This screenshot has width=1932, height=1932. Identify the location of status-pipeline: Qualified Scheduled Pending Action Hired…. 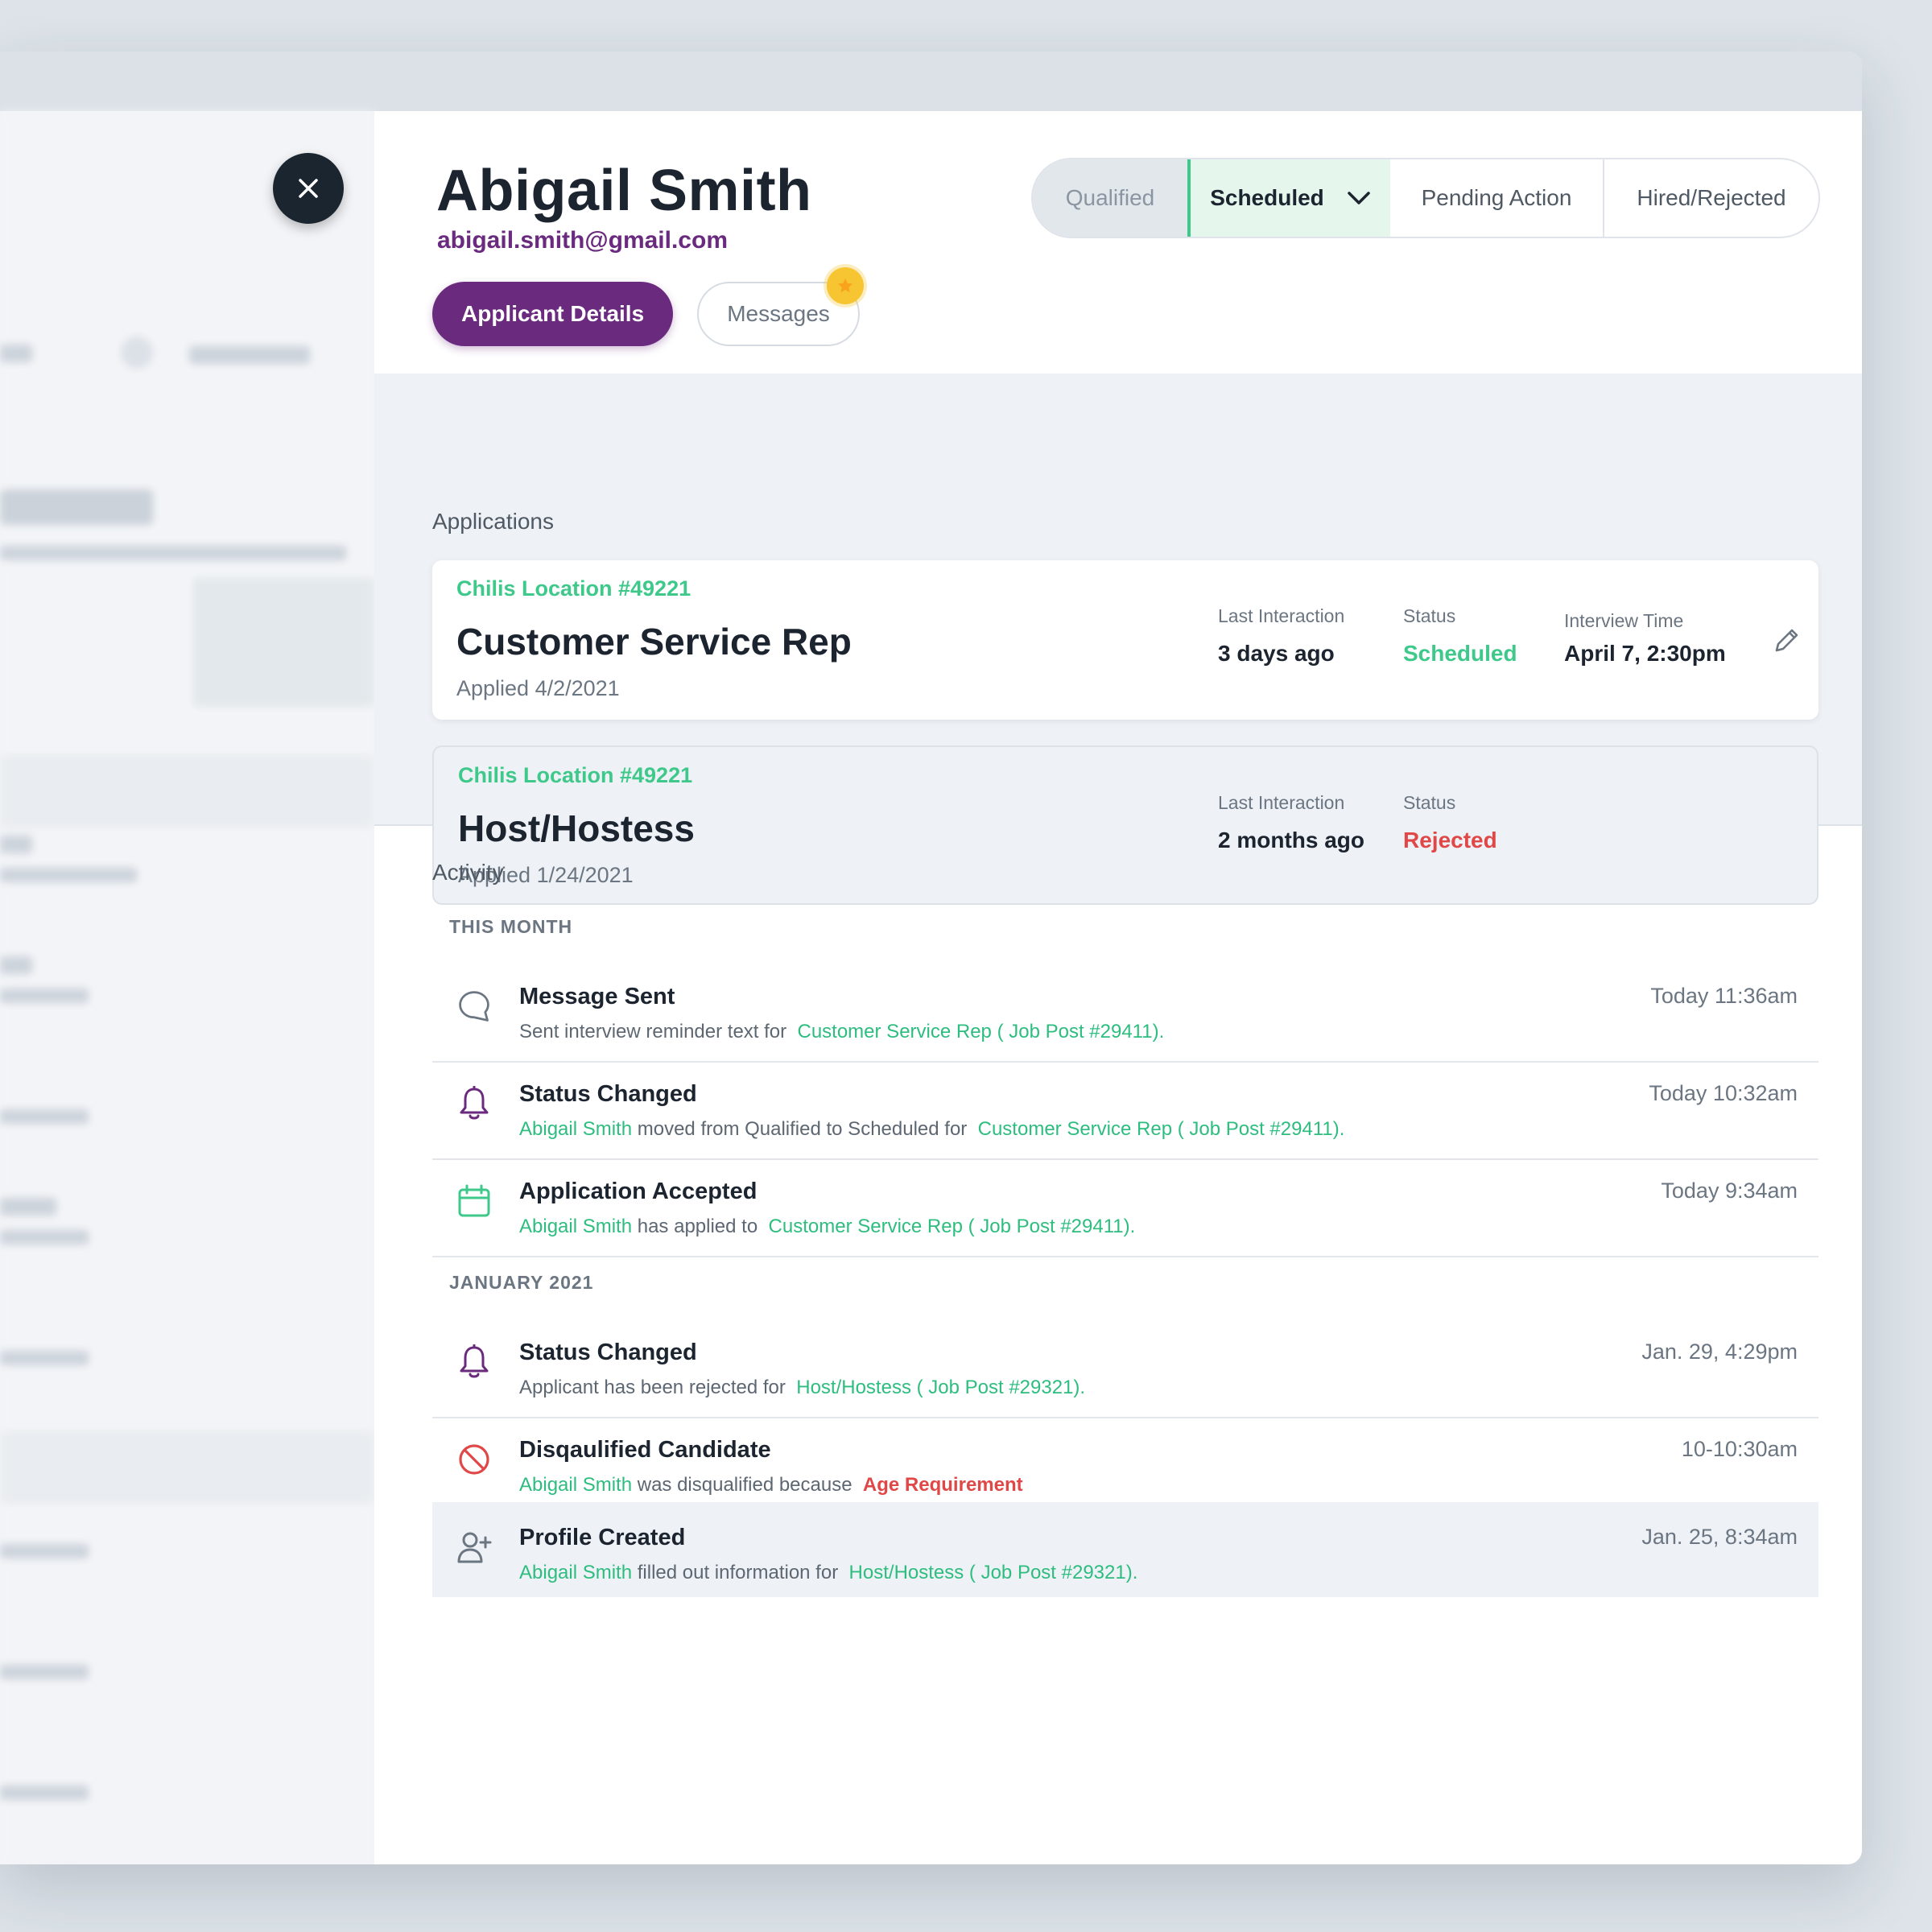
(1425, 198).